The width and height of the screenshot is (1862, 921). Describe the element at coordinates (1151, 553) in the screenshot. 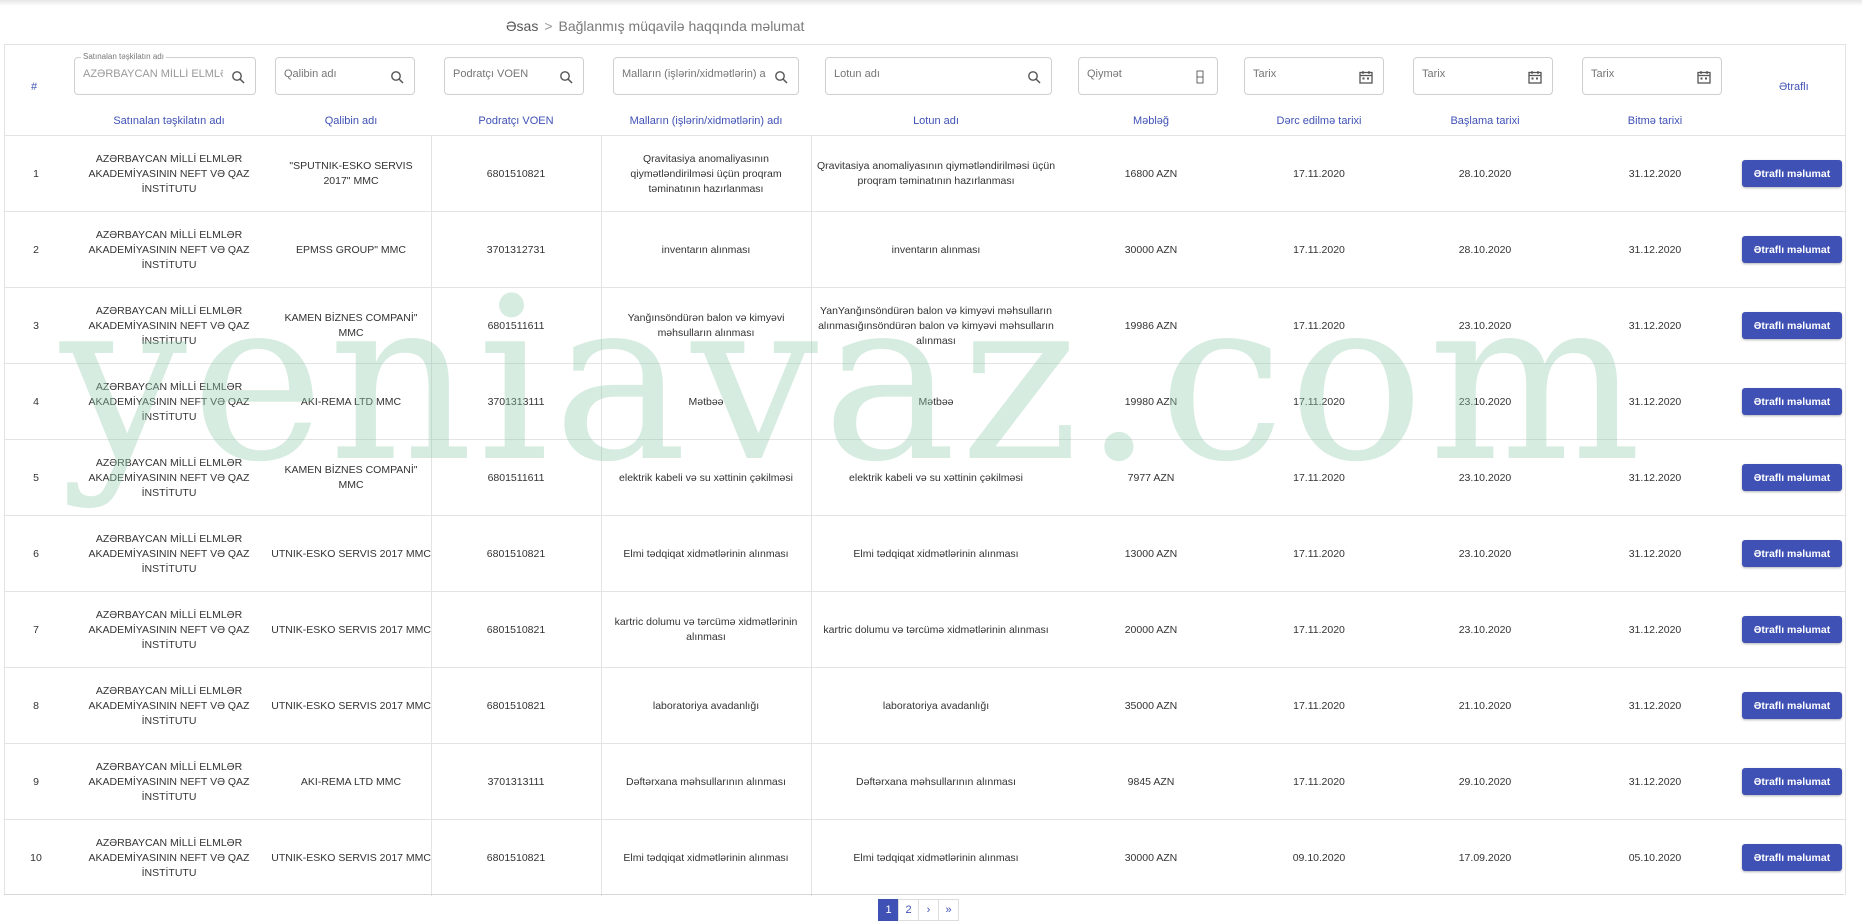

I see `amount-cell: 13000 AZN` at that location.